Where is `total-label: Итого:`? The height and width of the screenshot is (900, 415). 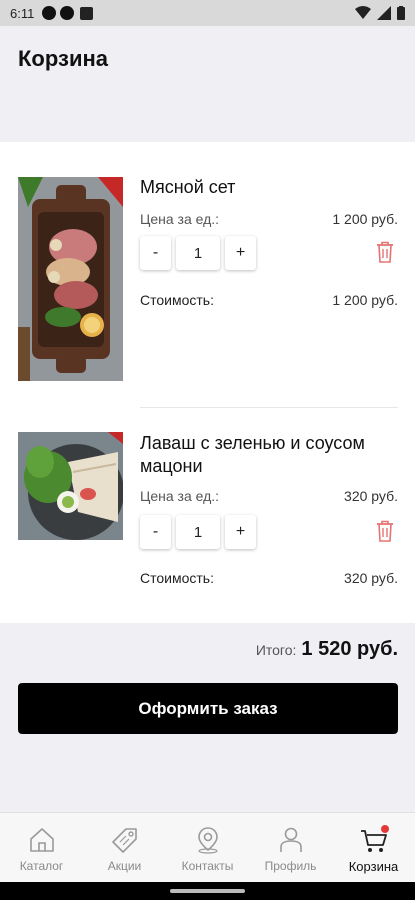
total-label: Итого: is located at coordinates (276, 650).